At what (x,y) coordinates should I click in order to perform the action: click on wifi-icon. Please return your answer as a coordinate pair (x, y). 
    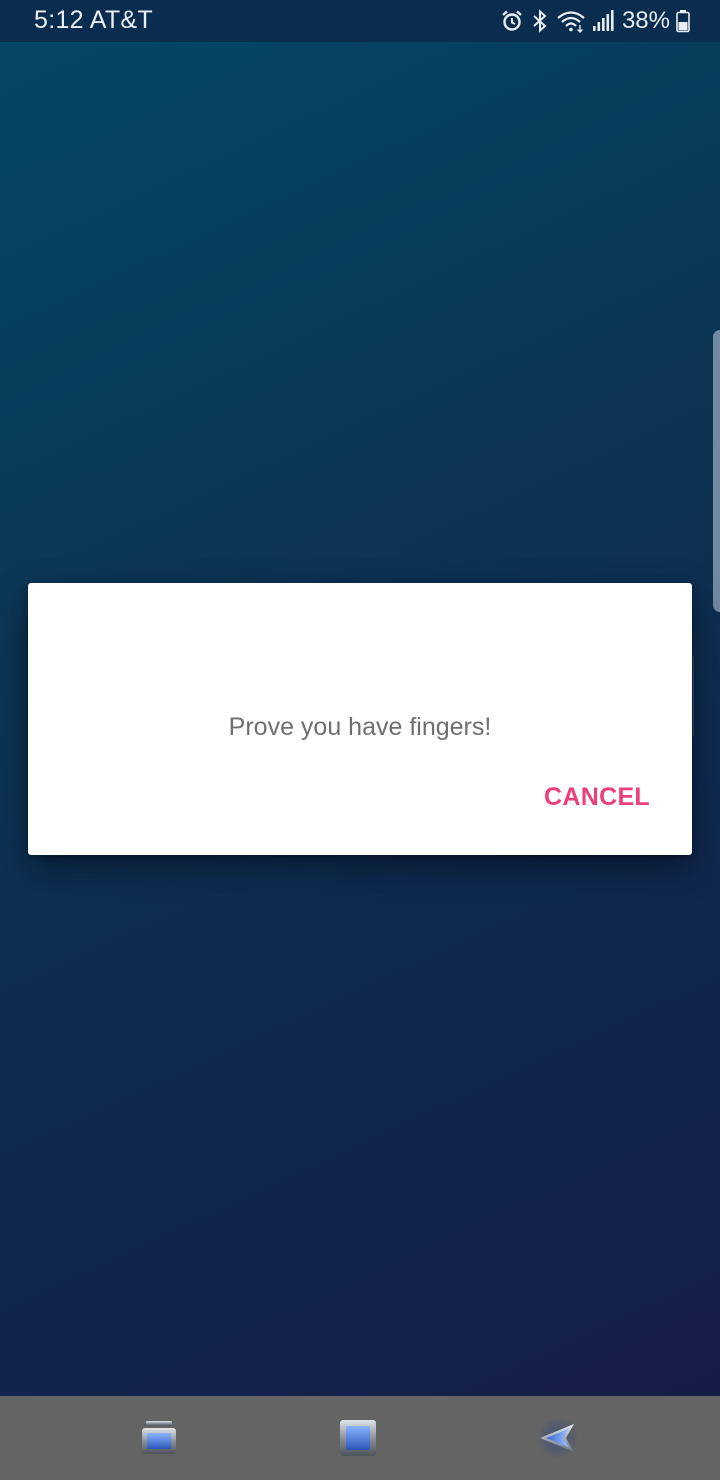
    Looking at the image, I should click on (571, 21).